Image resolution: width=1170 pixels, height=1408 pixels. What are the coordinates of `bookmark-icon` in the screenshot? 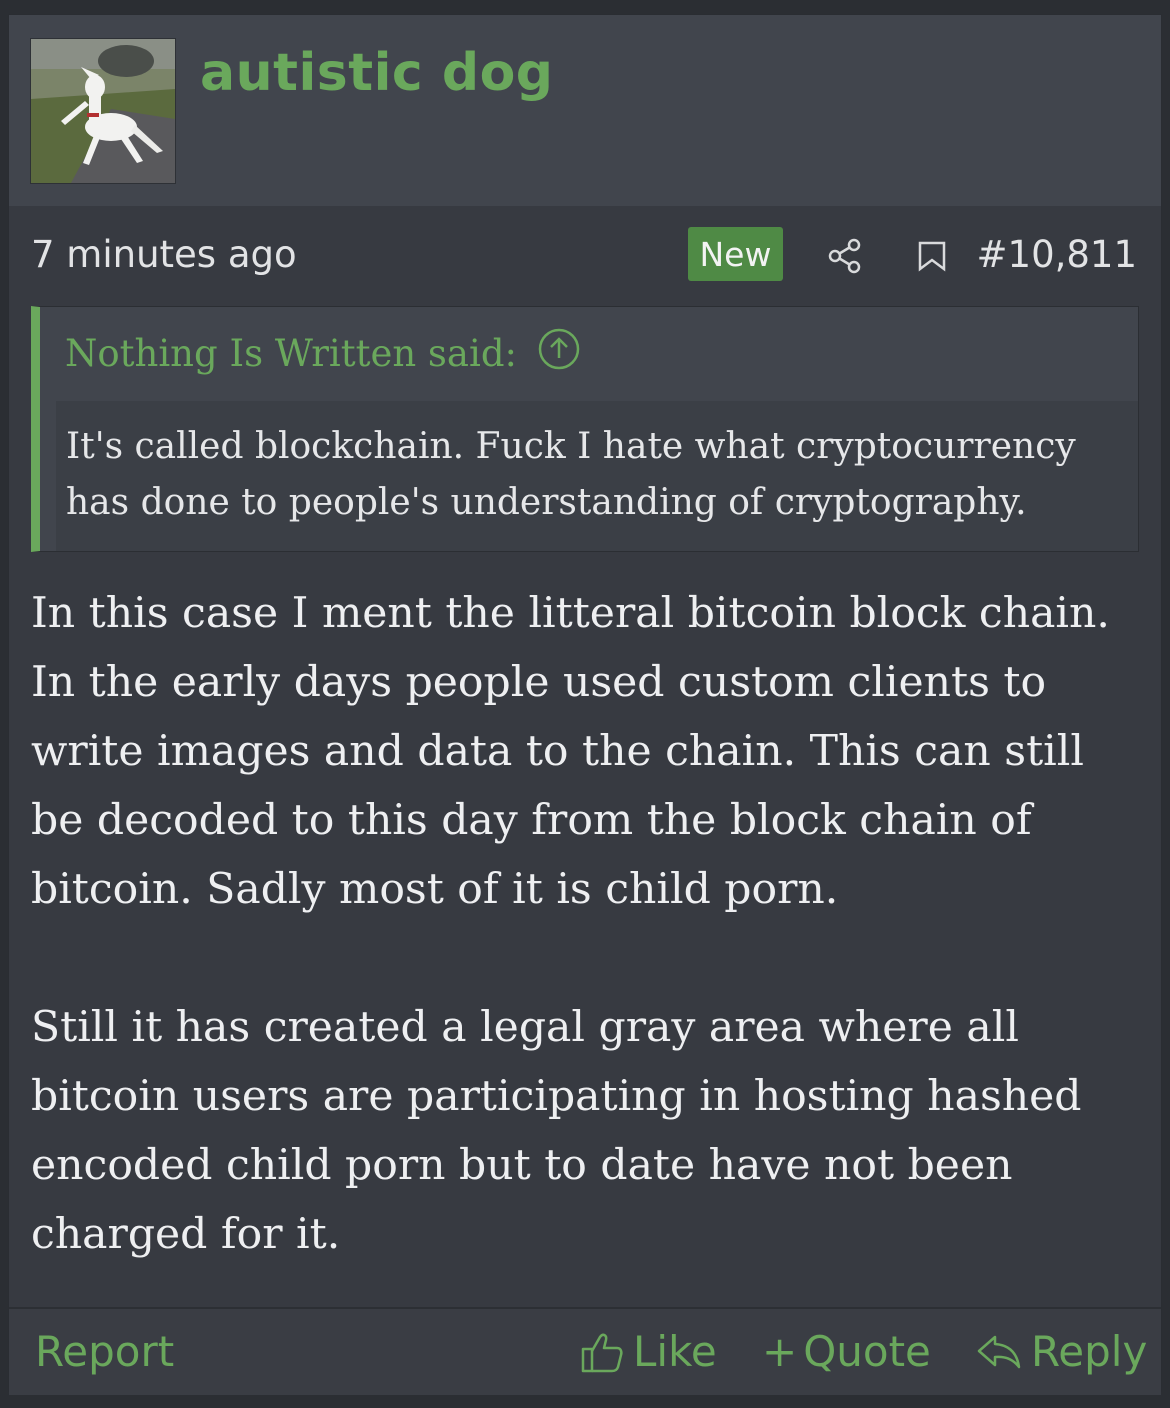 It's located at (932, 256).